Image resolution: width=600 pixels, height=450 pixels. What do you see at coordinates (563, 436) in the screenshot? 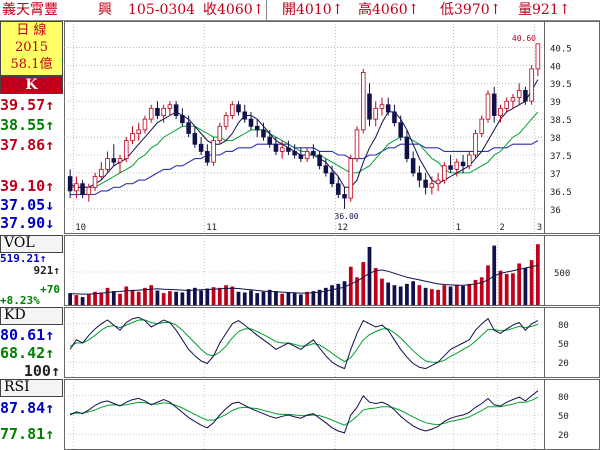
I see `rsi-tick-label: 20` at bounding box center [563, 436].